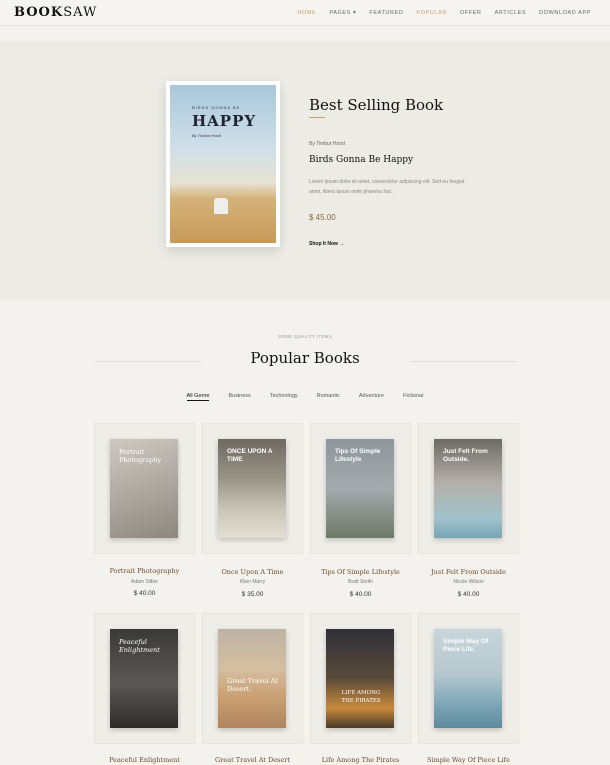  What do you see at coordinates (431, 13) in the screenshot?
I see `nav-popular: POPULAR` at bounding box center [431, 13].